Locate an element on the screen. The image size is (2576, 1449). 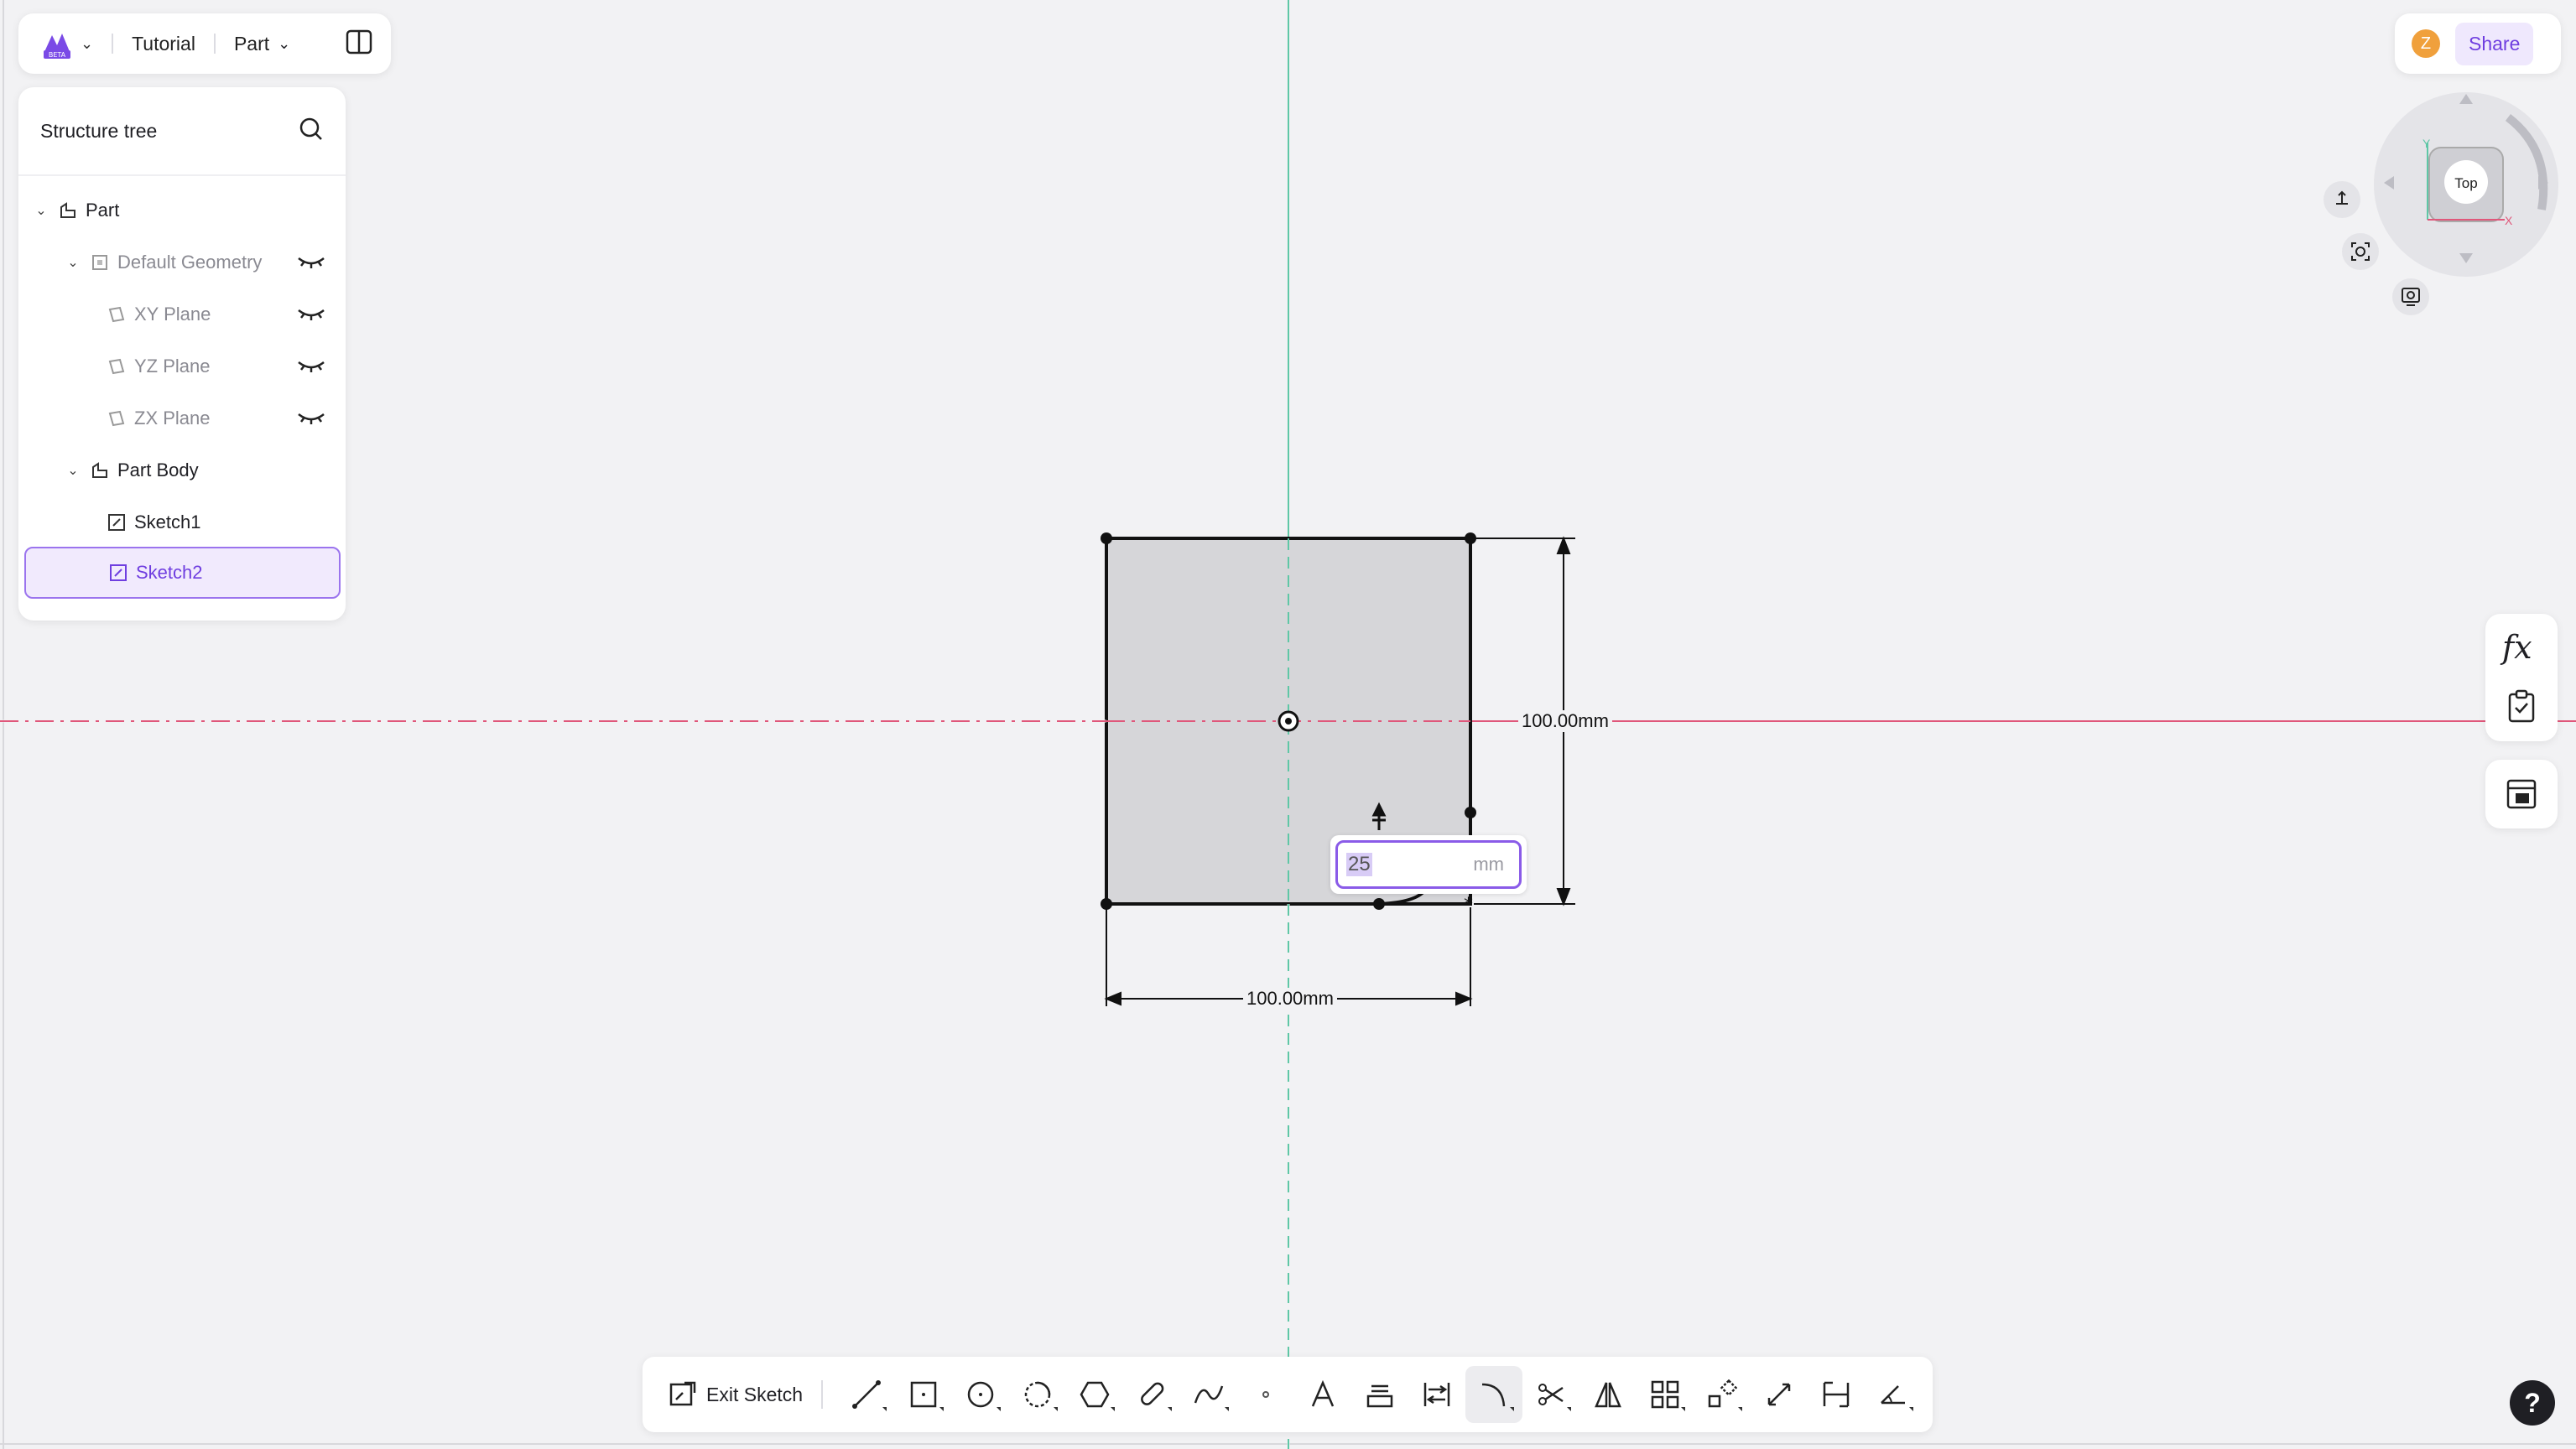
project-tool-icon is located at coordinates (1379, 1394).